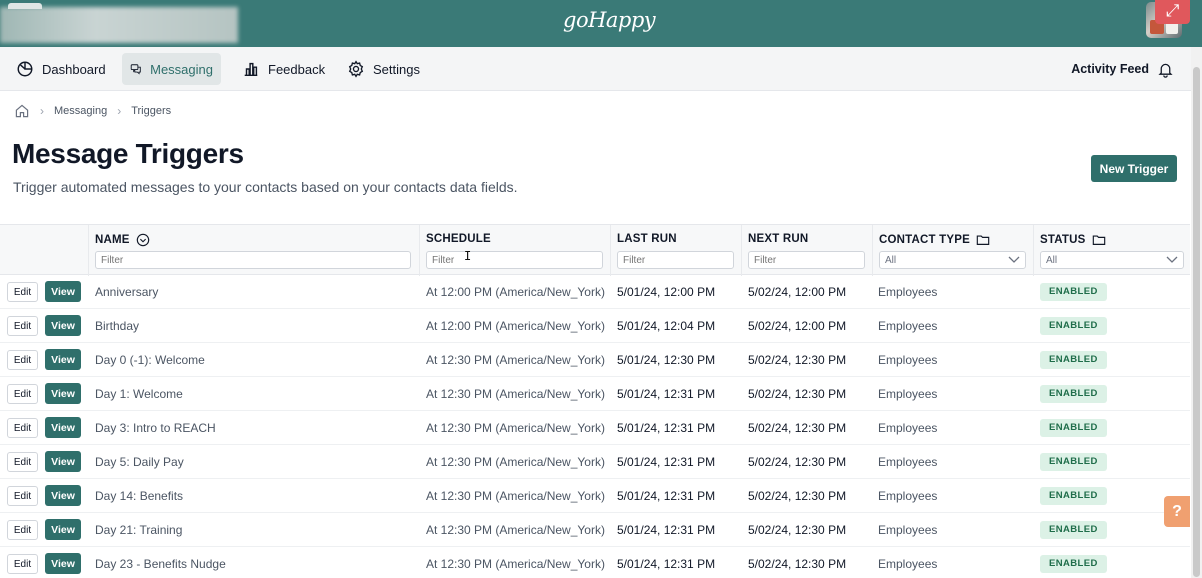 This screenshot has height=578, width=1202. What do you see at coordinates (797, 326) in the screenshot?
I see `trigger-next-run: 5/02/24, 12:00 PM` at bounding box center [797, 326].